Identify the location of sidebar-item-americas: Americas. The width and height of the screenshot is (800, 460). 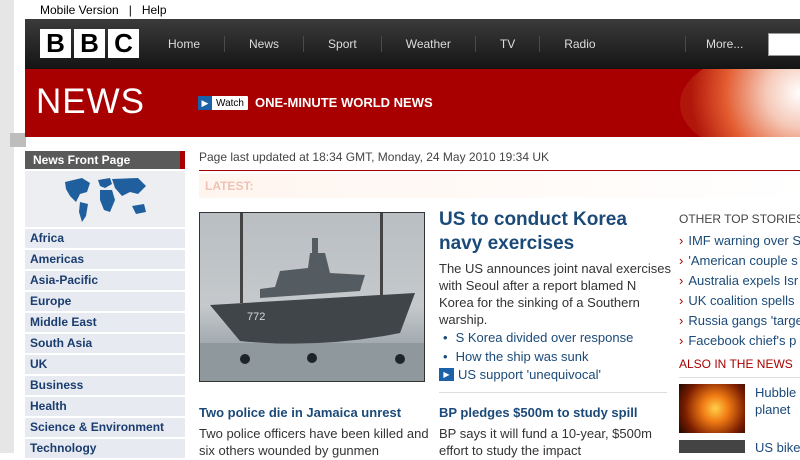
(105, 259).